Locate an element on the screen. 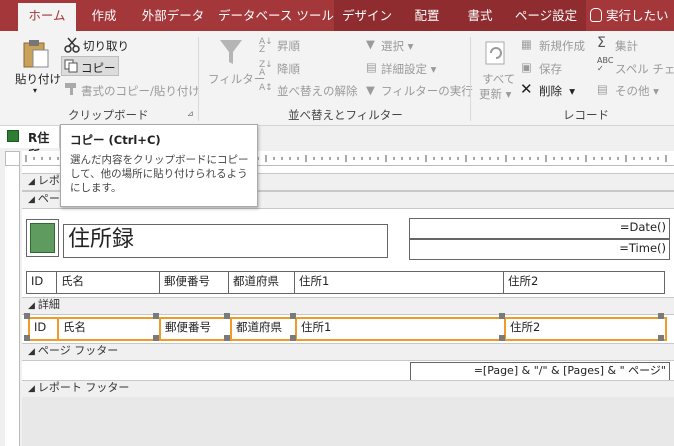  section-label: ページ フッター is located at coordinates (78, 350).